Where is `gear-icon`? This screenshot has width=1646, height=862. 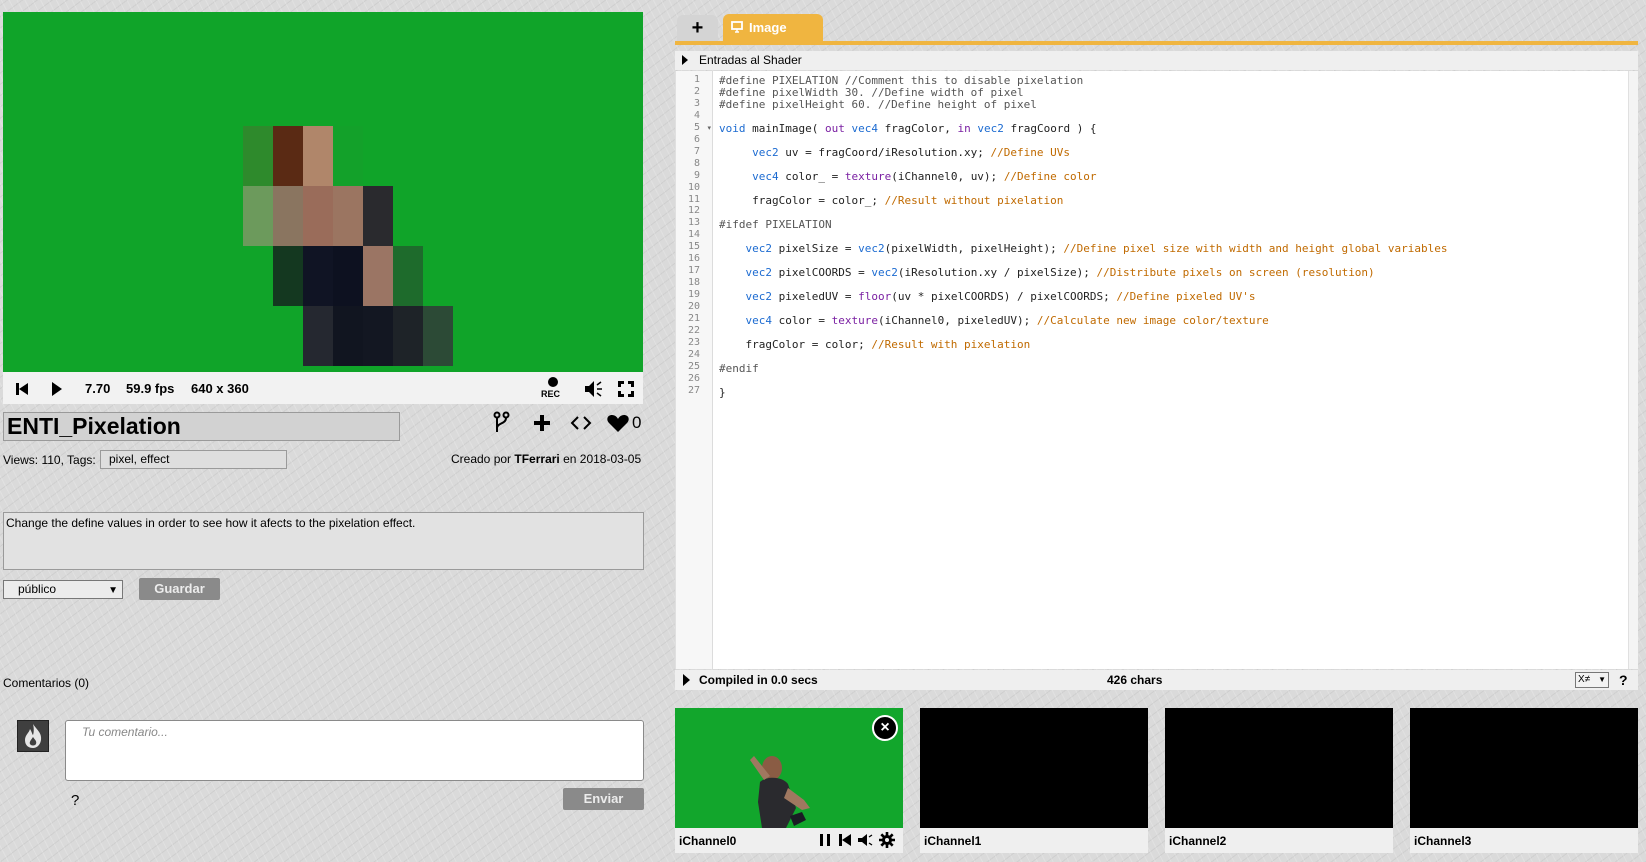
gear-icon is located at coordinates (887, 840).